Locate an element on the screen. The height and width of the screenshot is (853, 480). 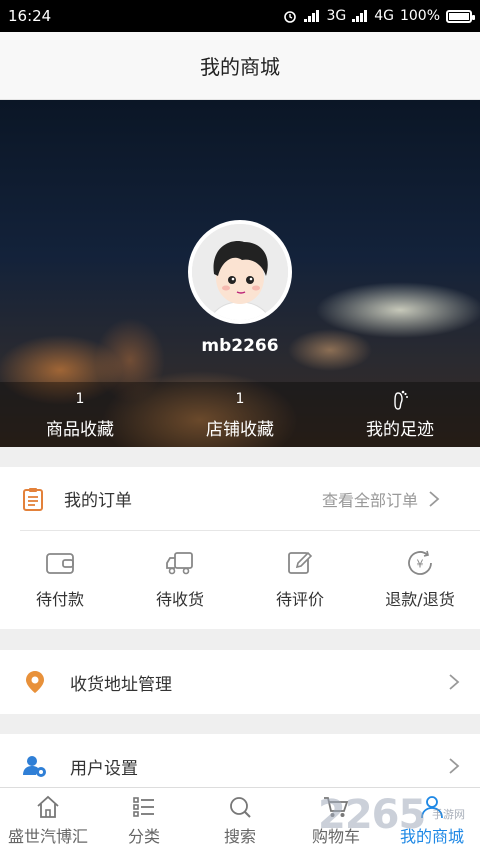
footprint-icon is located at coordinates (401, 400).